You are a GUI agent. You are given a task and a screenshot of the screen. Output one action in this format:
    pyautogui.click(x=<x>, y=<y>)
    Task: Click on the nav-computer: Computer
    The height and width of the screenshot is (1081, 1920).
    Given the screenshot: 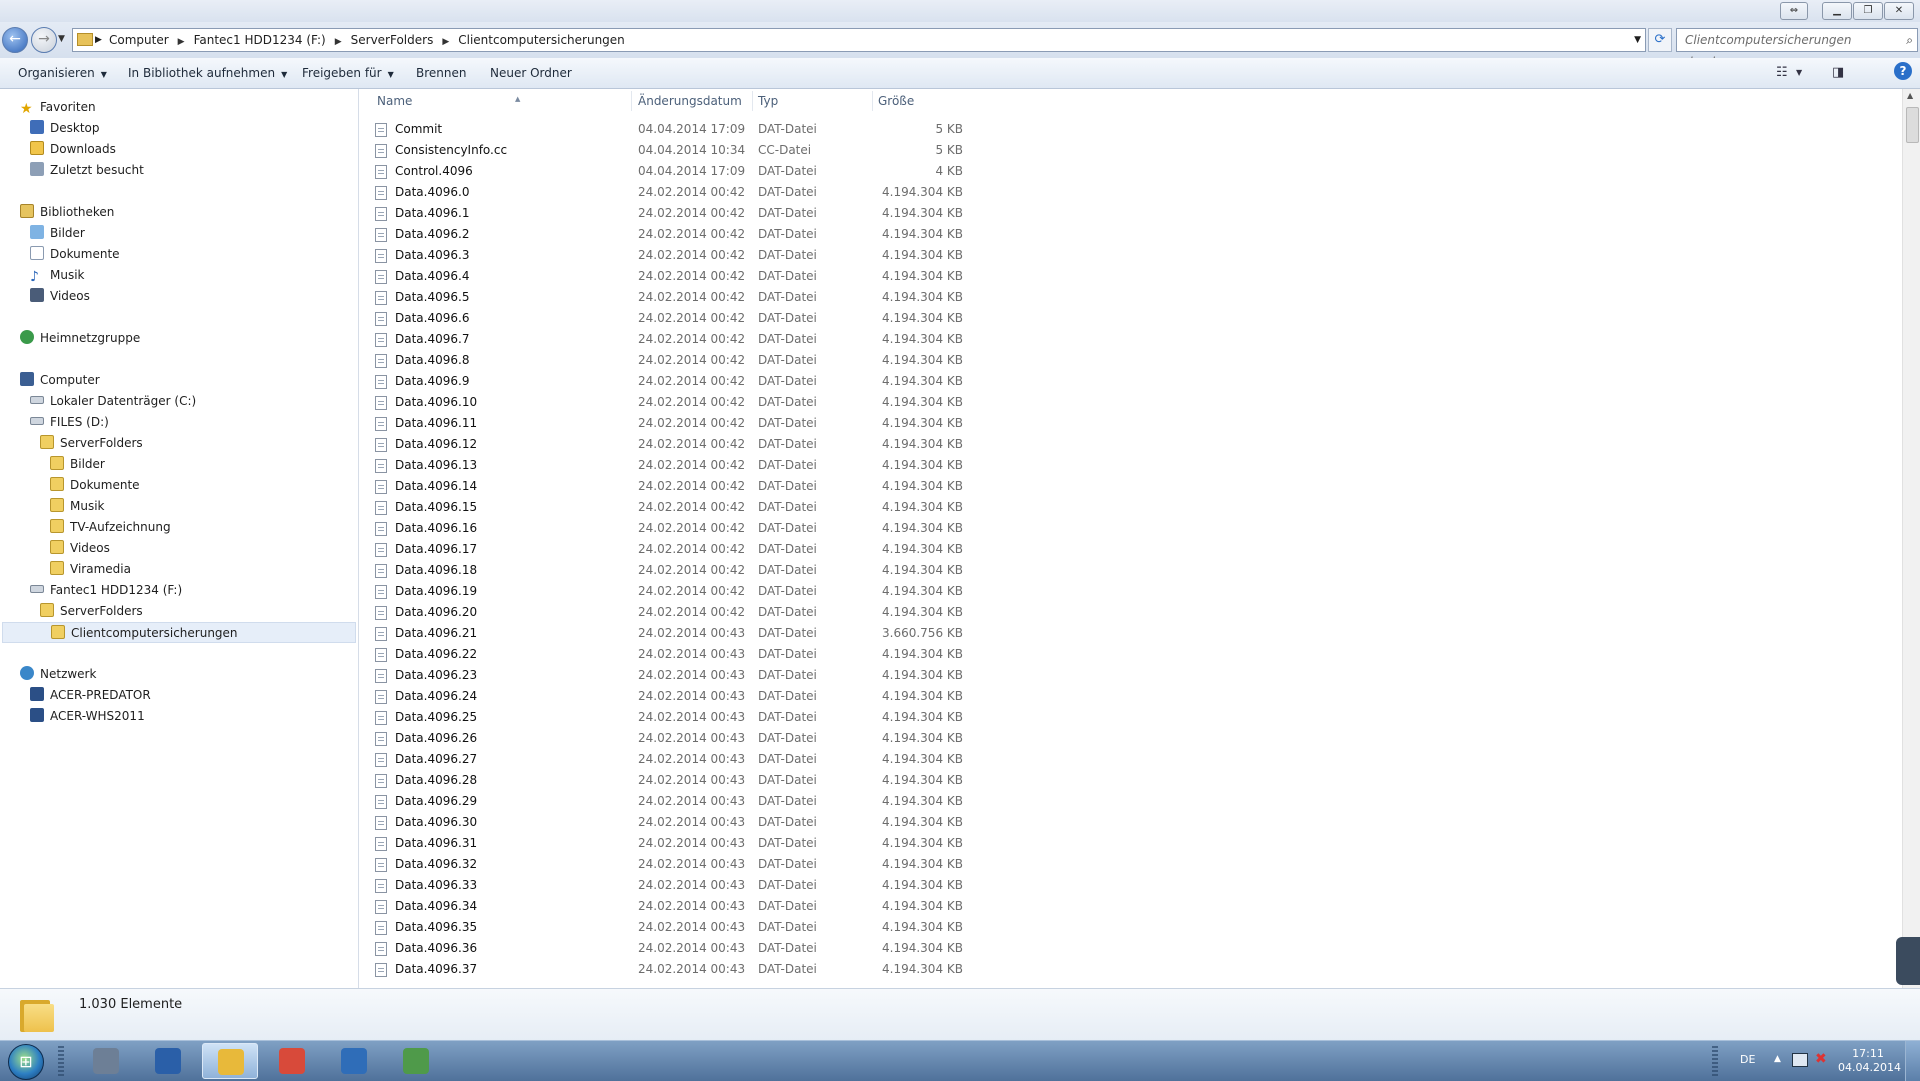 What is the action you would take?
    pyautogui.click(x=60, y=380)
    